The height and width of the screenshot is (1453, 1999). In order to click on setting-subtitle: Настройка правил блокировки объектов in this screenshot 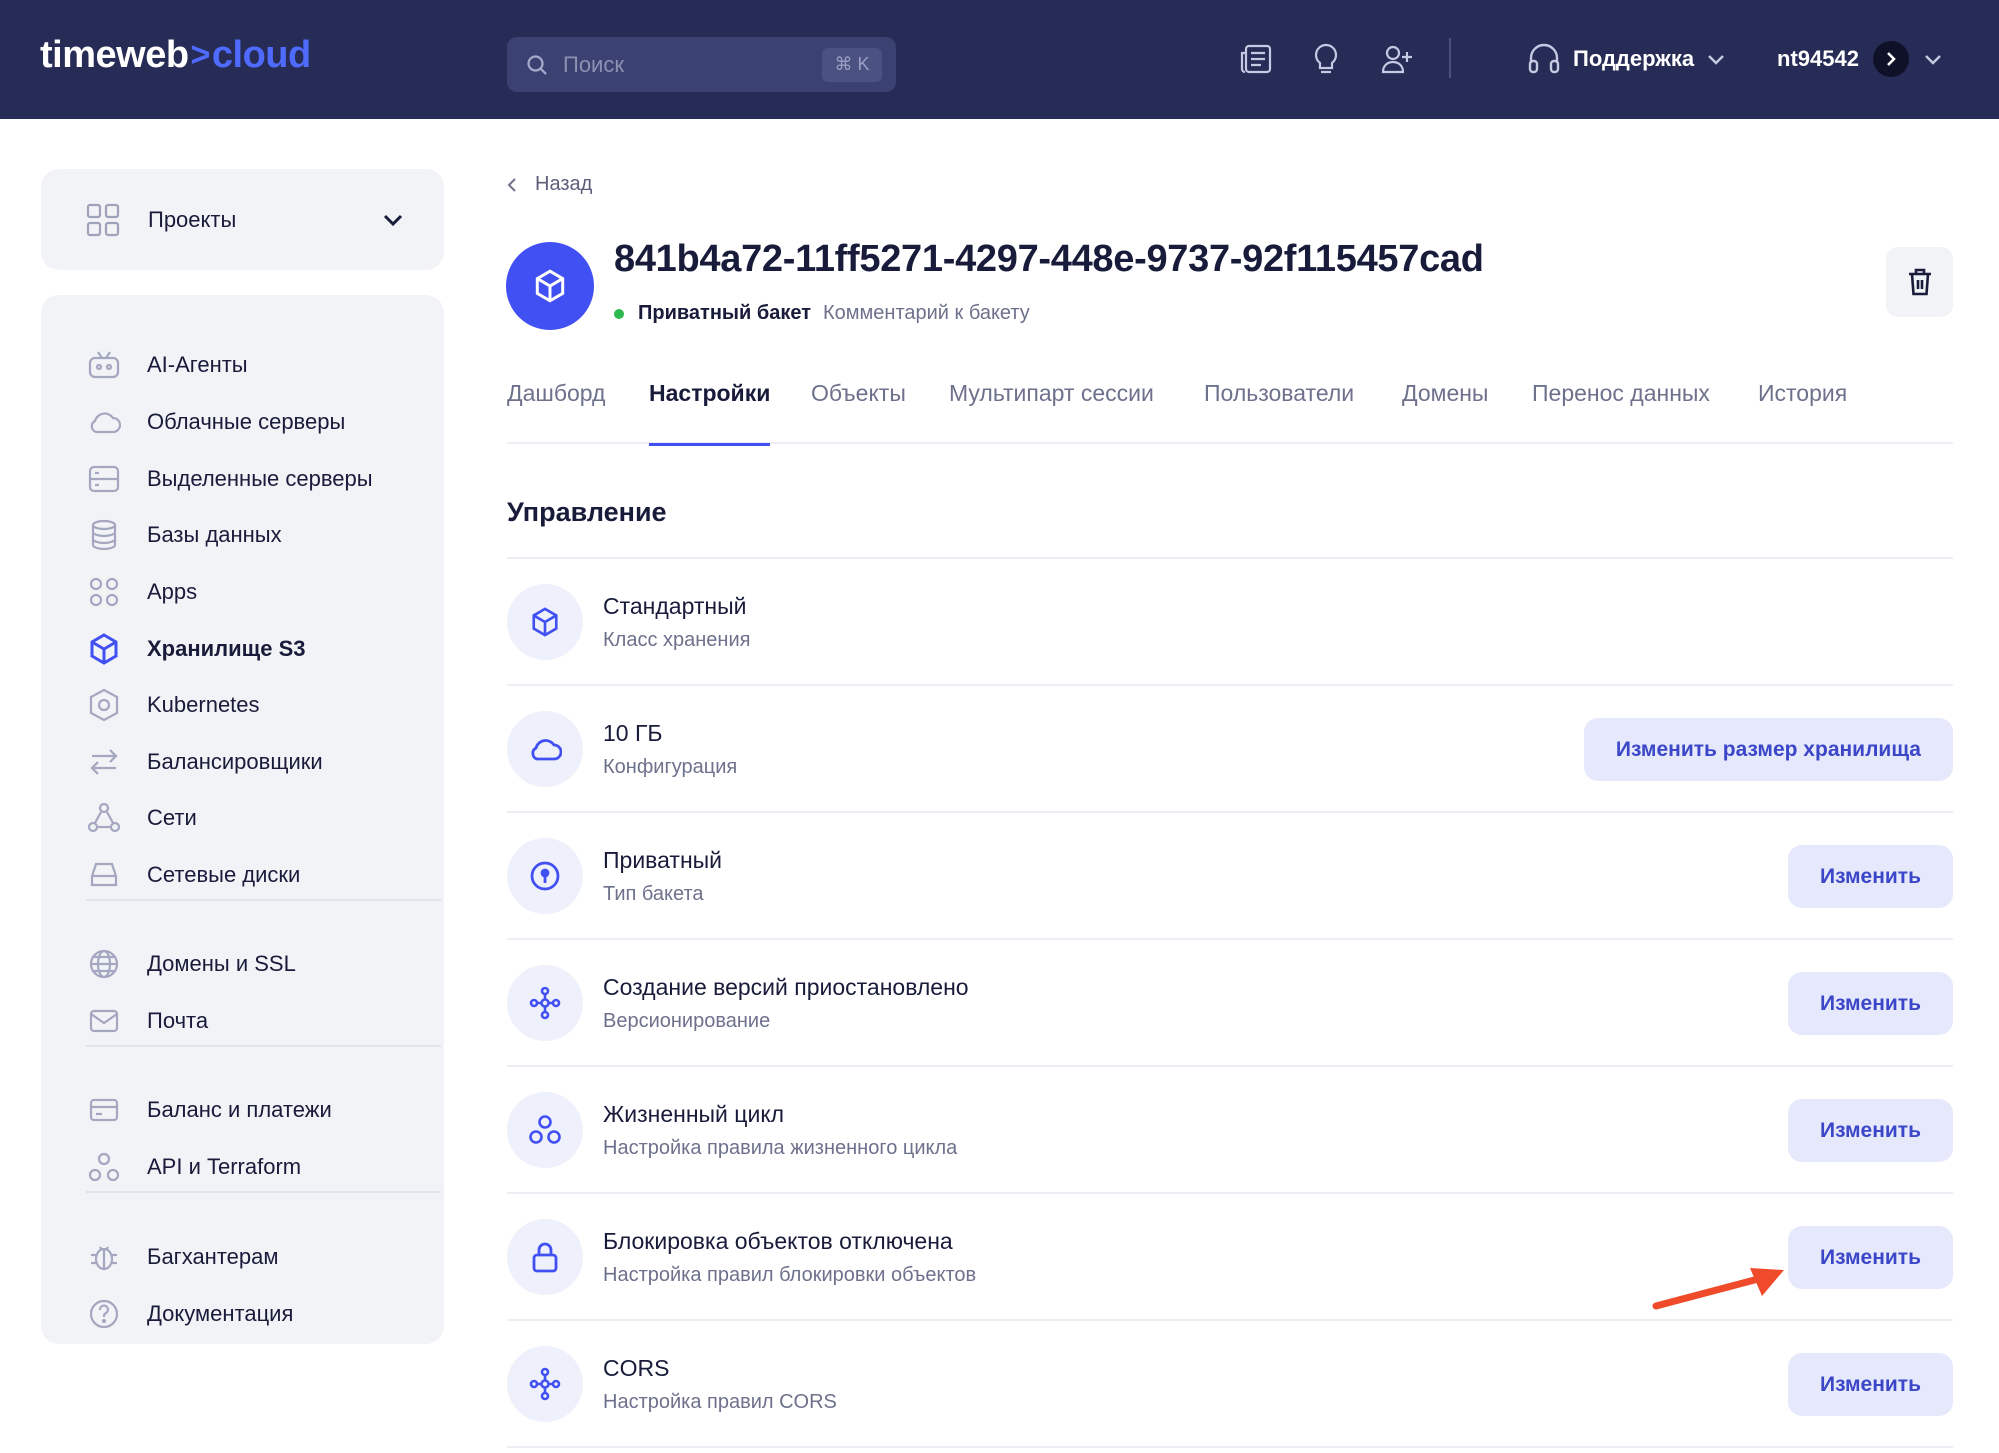, I will do `click(790, 1275)`.